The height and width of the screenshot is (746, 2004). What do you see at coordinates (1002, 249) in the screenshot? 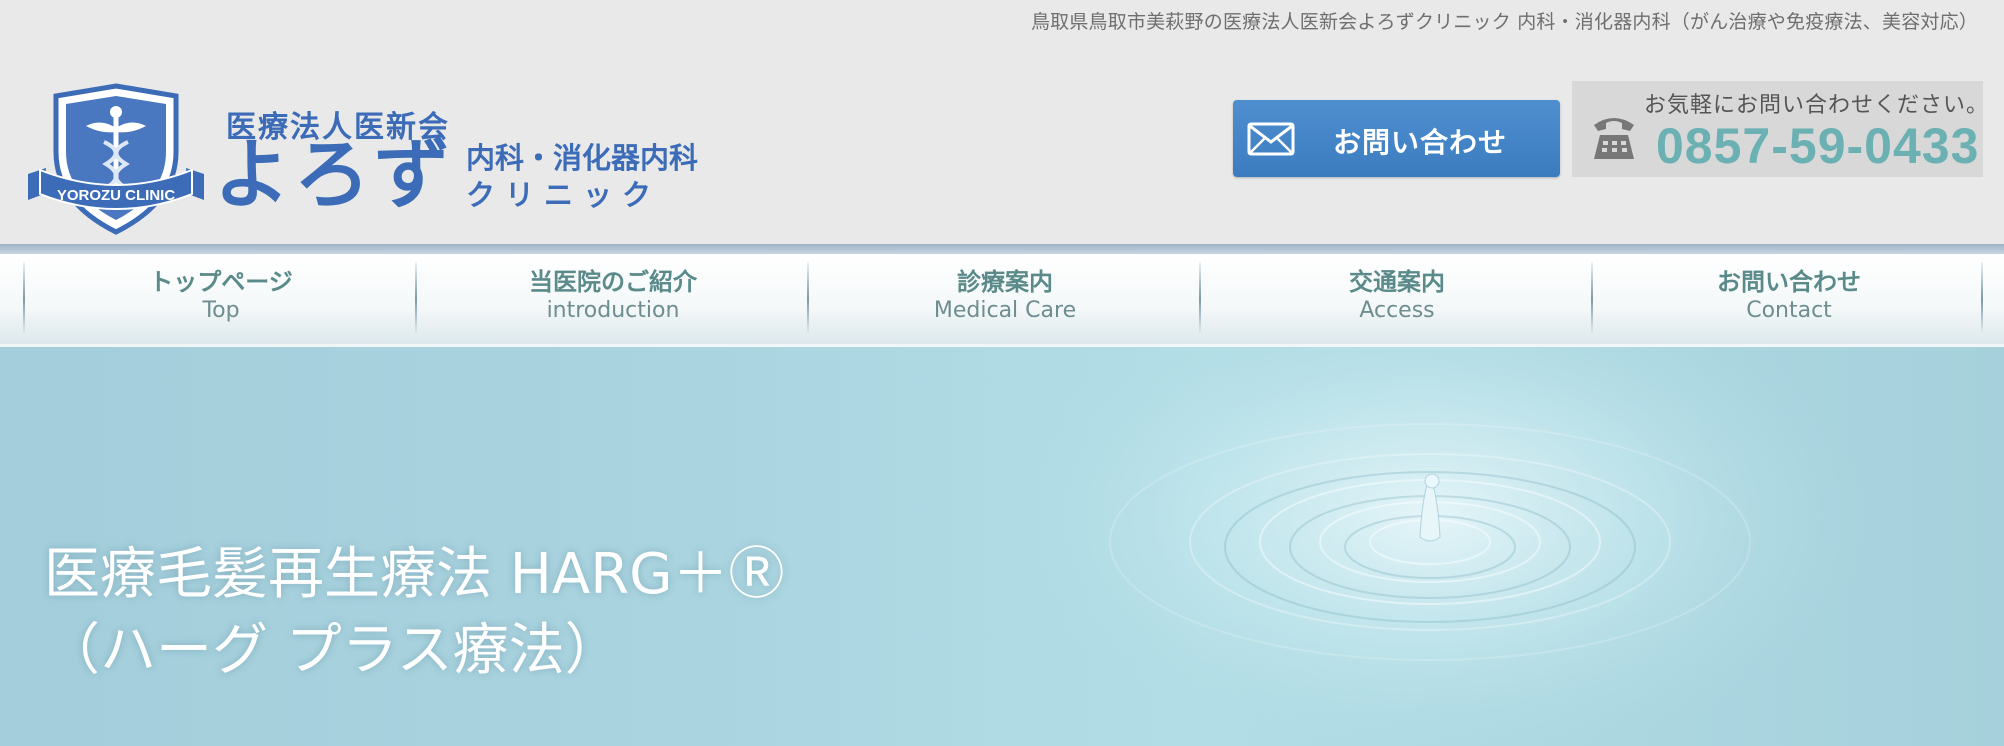
I see `header-divider` at bounding box center [1002, 249].